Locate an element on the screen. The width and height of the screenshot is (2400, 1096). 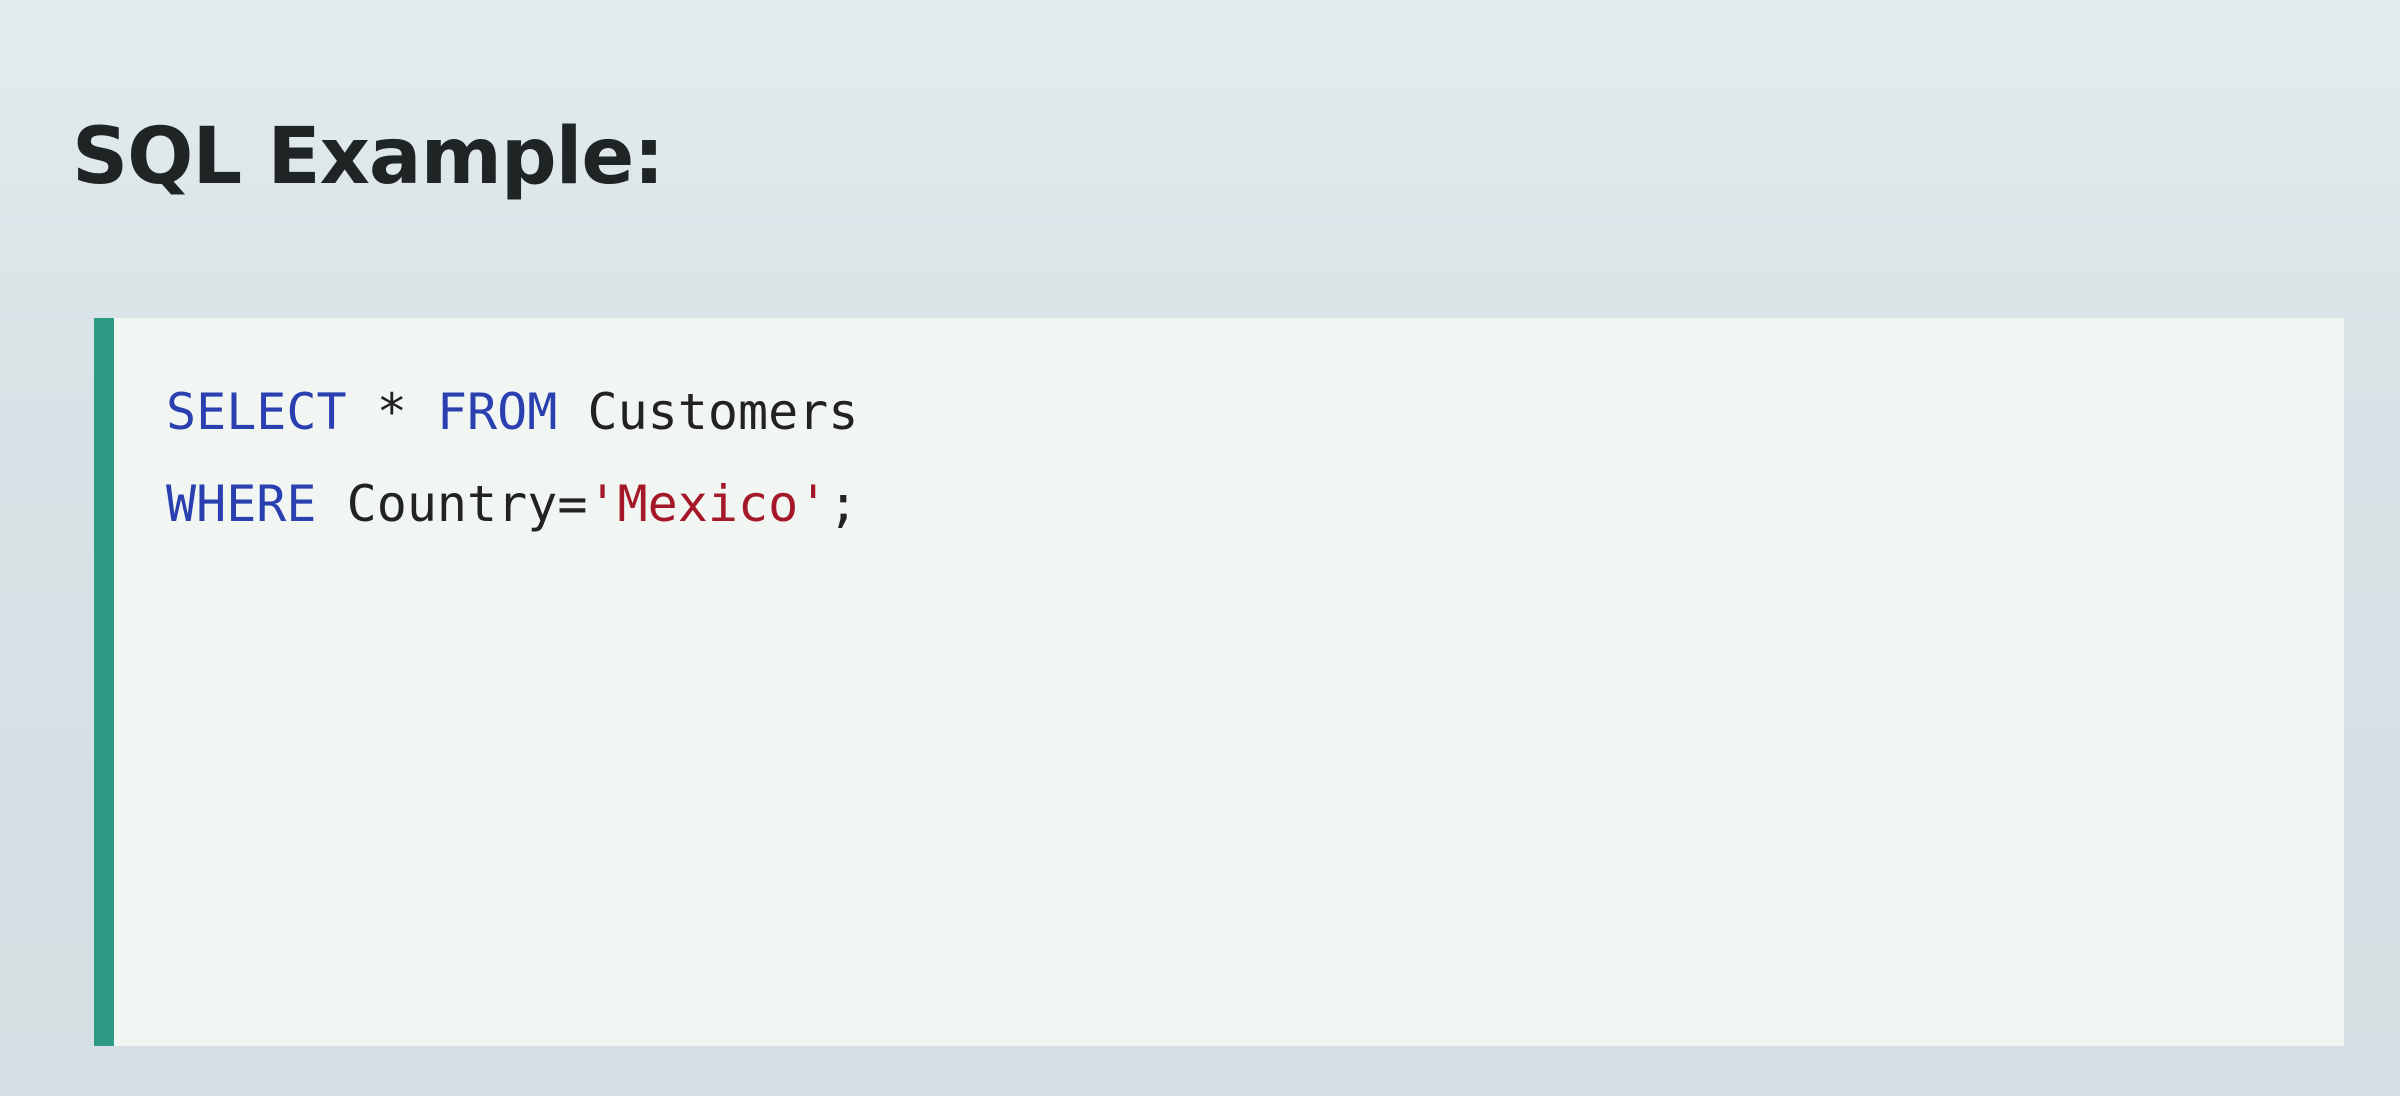
where-condition: Country= is located at coordinates (452, 504).